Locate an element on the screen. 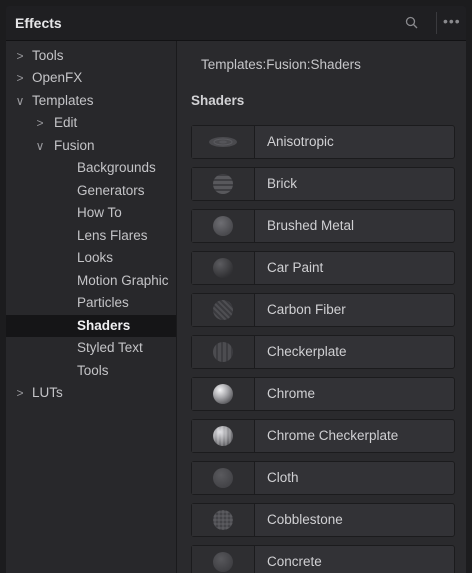 This screenshot has width=472, height=573. tree-item-label: Shaders is located at coordinates (104, 325).